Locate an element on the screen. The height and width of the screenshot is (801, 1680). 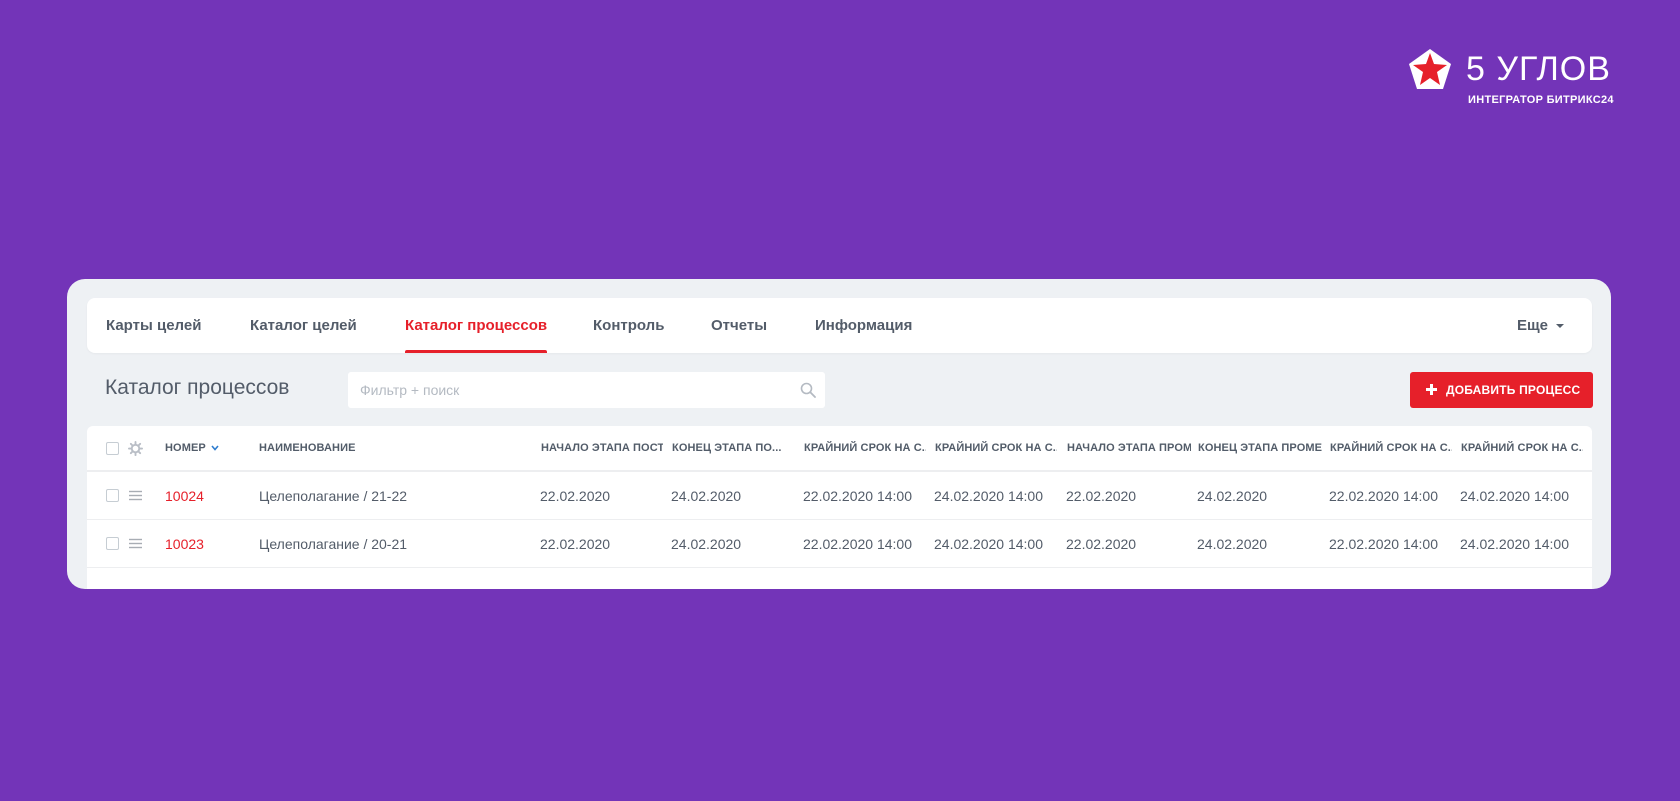
tab-information: Информация is located at coordinates (863, 325).